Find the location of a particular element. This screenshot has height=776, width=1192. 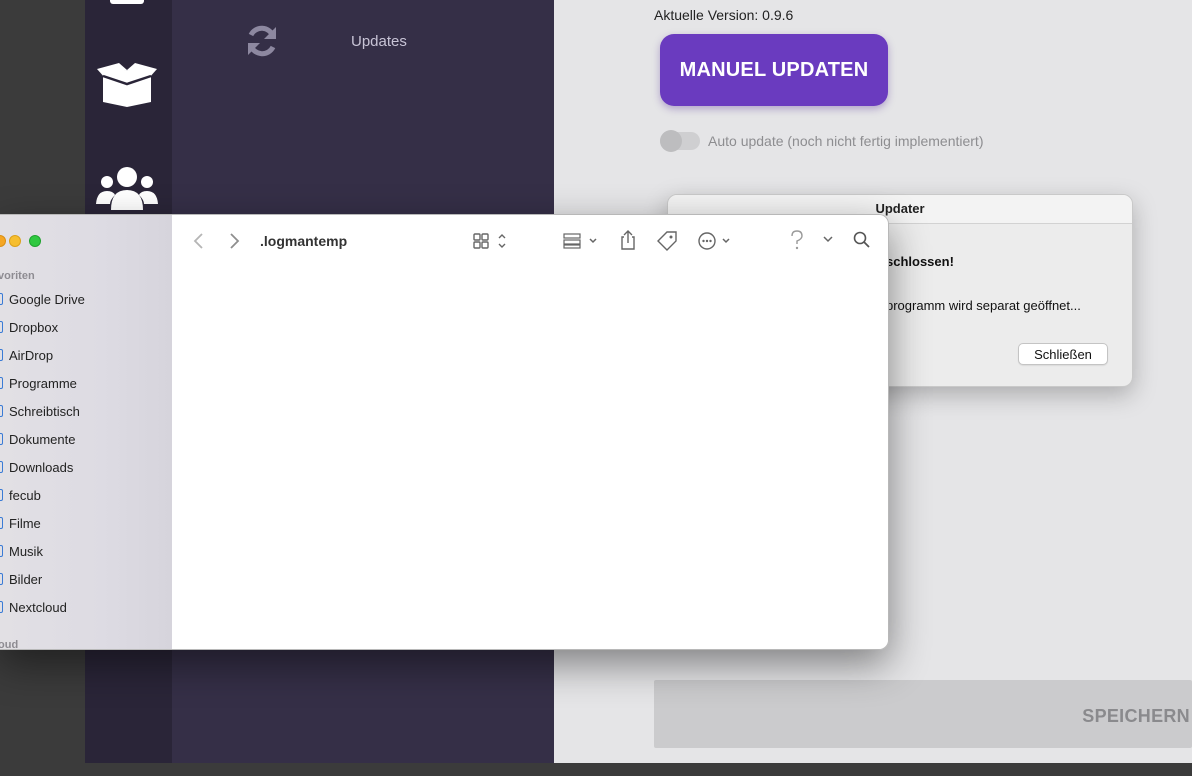

back-icon is located at coordinates (199, 241).